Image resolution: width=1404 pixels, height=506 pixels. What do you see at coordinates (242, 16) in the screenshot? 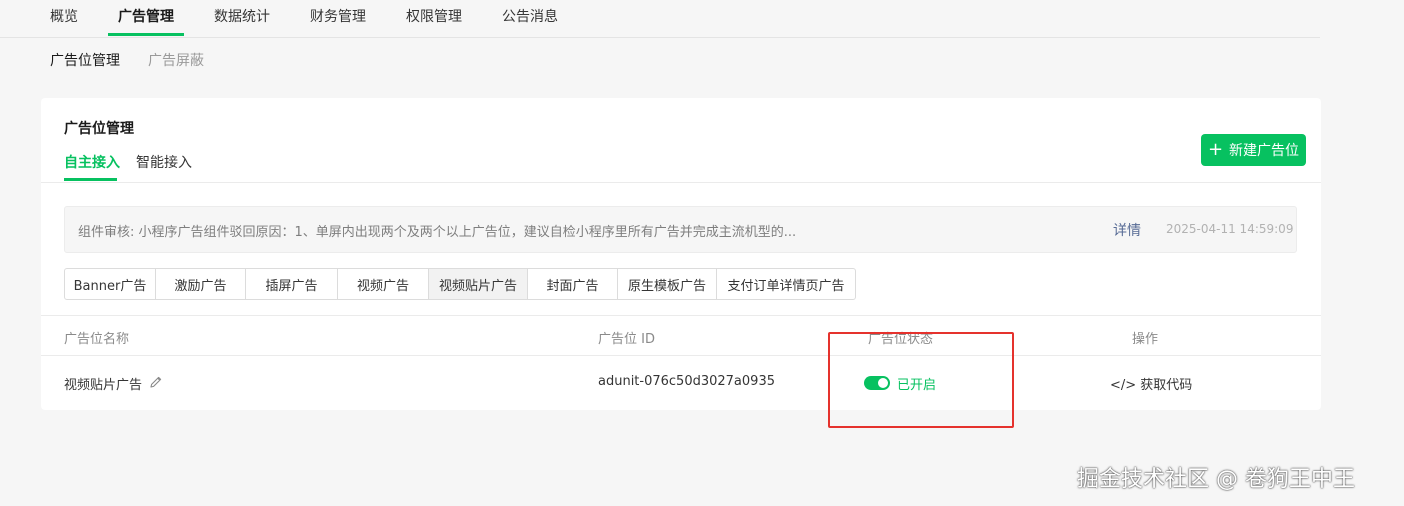
I see `nav-data-statistics: 数据统计` at bounding box center [242, 16].